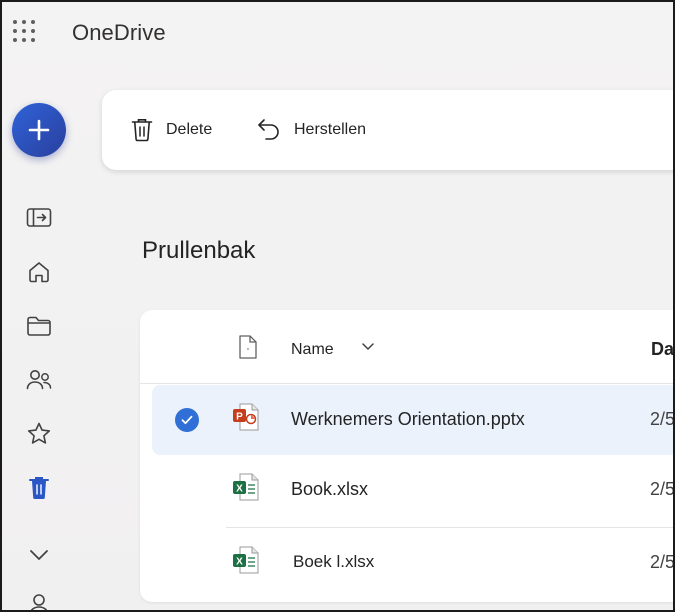 Image resolution: width=675 pixels, height=612 pixels. Describe the element at coordinates (368, 349) in the screenshot. I see `sort-chevron-down-icon` at that location.